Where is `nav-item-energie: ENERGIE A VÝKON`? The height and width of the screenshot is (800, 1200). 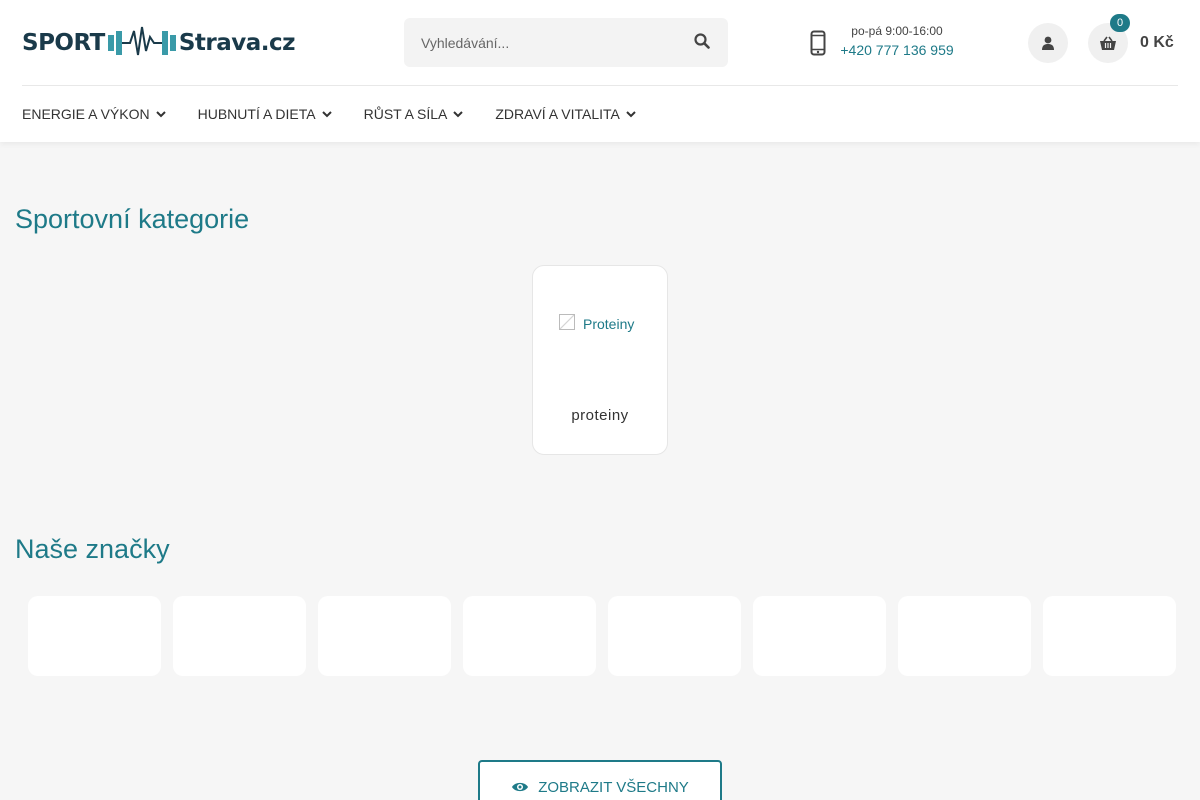 nav-item-energie: ENERGIE A VÝKON is located at coordinates (94, 114).